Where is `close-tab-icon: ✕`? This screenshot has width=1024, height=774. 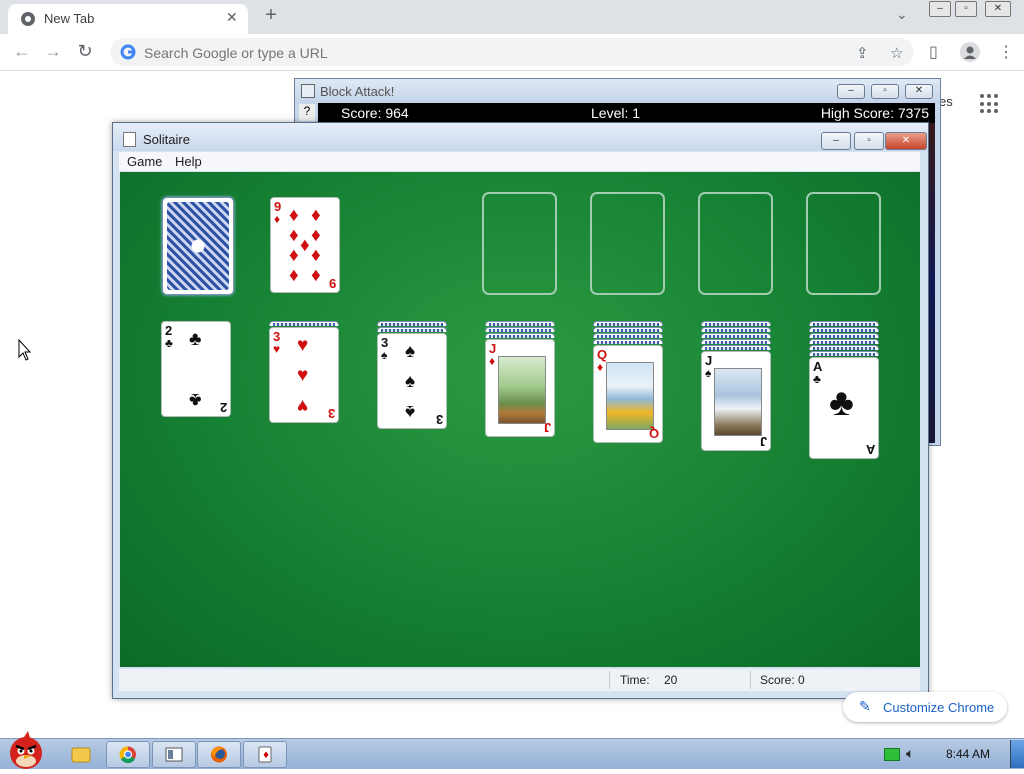 close-tab-icon: ✕ is located at coordinates (232, 17).